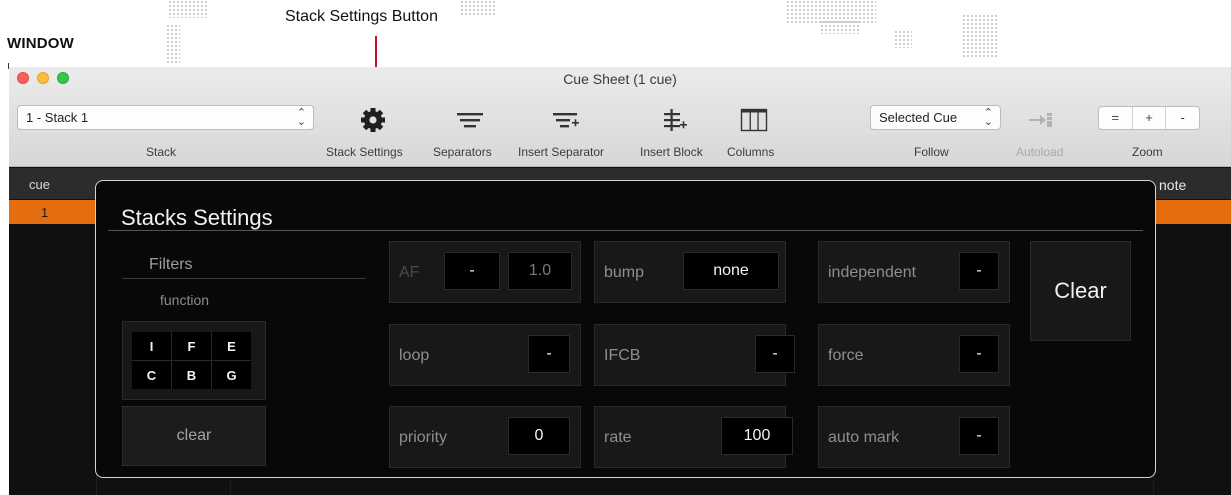  What do you see at coordinates (1080, 291) in the screenshot?
I see `clear-button: Clear` at bounding box center [1080, 291].